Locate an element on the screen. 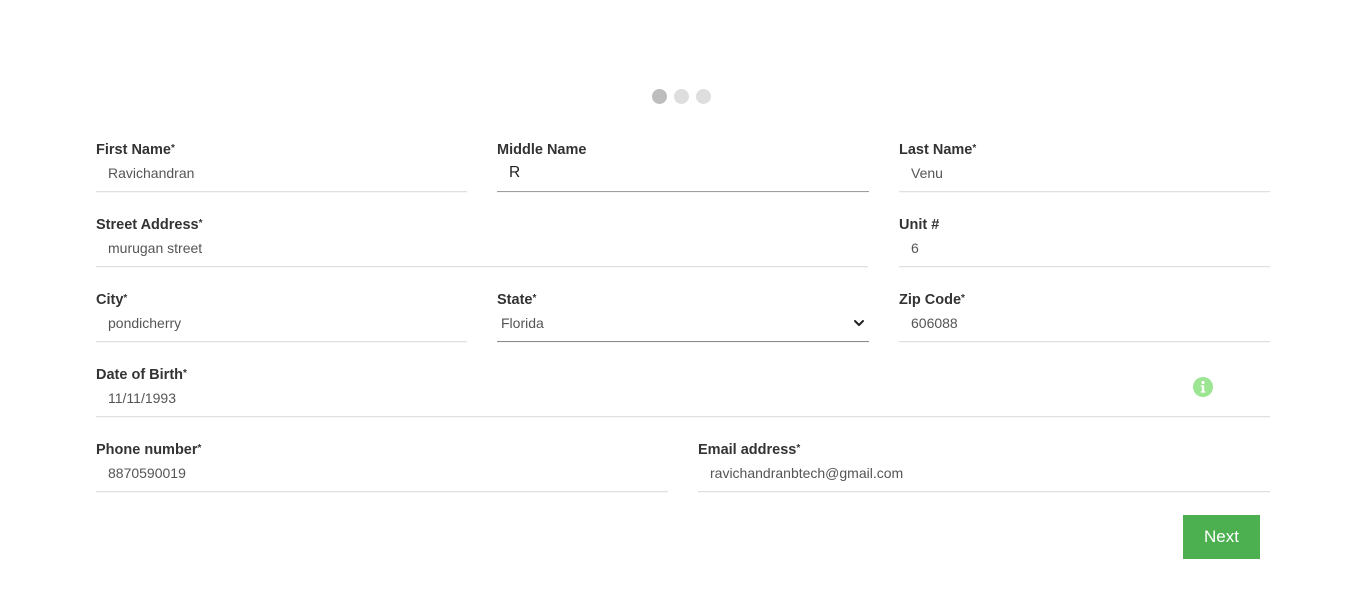  date-of-birth-field: Date of Birth* 11/11/1993 is located at coordinates (683, 396).